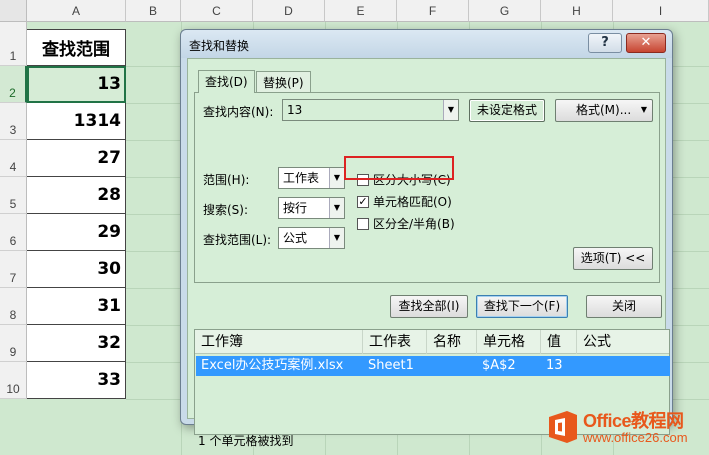 This screenshot has width=709, height=455. Describe the element at coordinates (13, 84) in the screenshot. I see `row-header-2: 2` at that location.